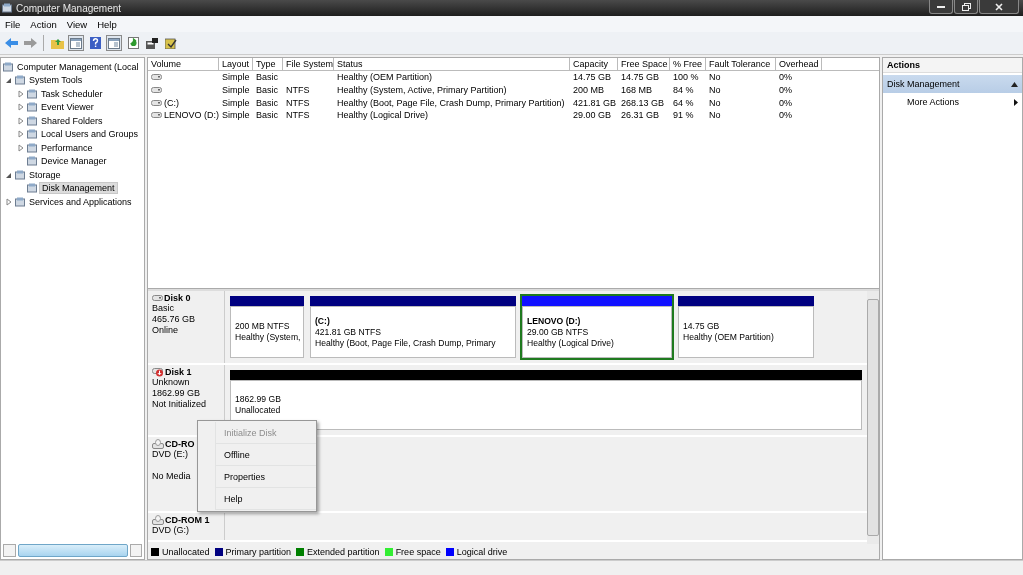 The height and width of the screenshot is (575, 1023). What do you see at coordinates (637, 90) in the screenshot?
I see `table-cell: 168 MB` at bounding box center [637, 90].